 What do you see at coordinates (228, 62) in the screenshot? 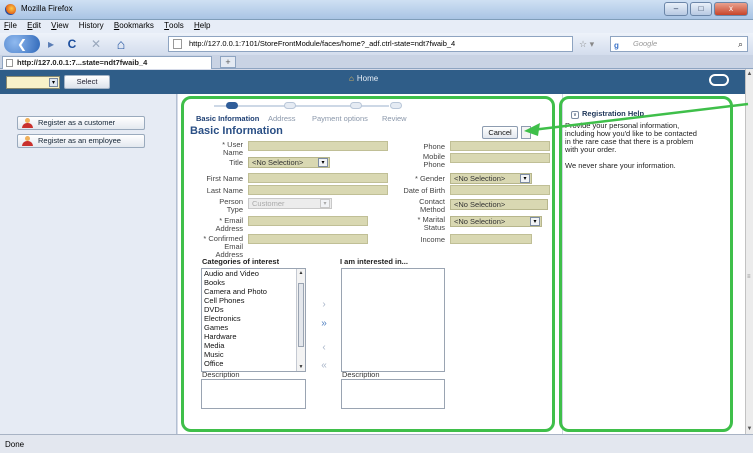
I see `new-tab-button: +` at bounding box center [228, 62].